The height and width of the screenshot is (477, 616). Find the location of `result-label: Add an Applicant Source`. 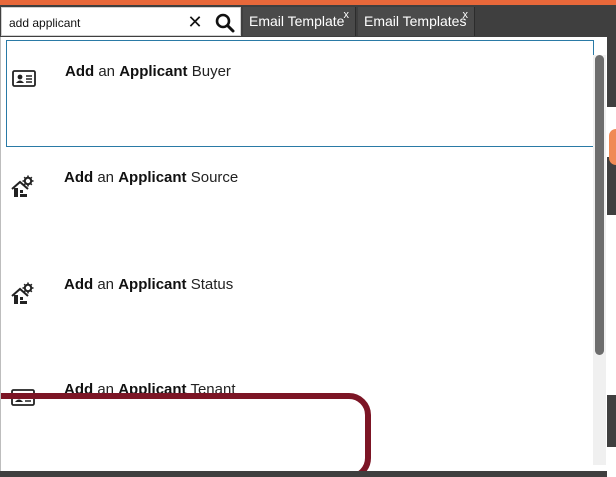

result-label: Add an Applicant Source is located at coordinates (151, 177).